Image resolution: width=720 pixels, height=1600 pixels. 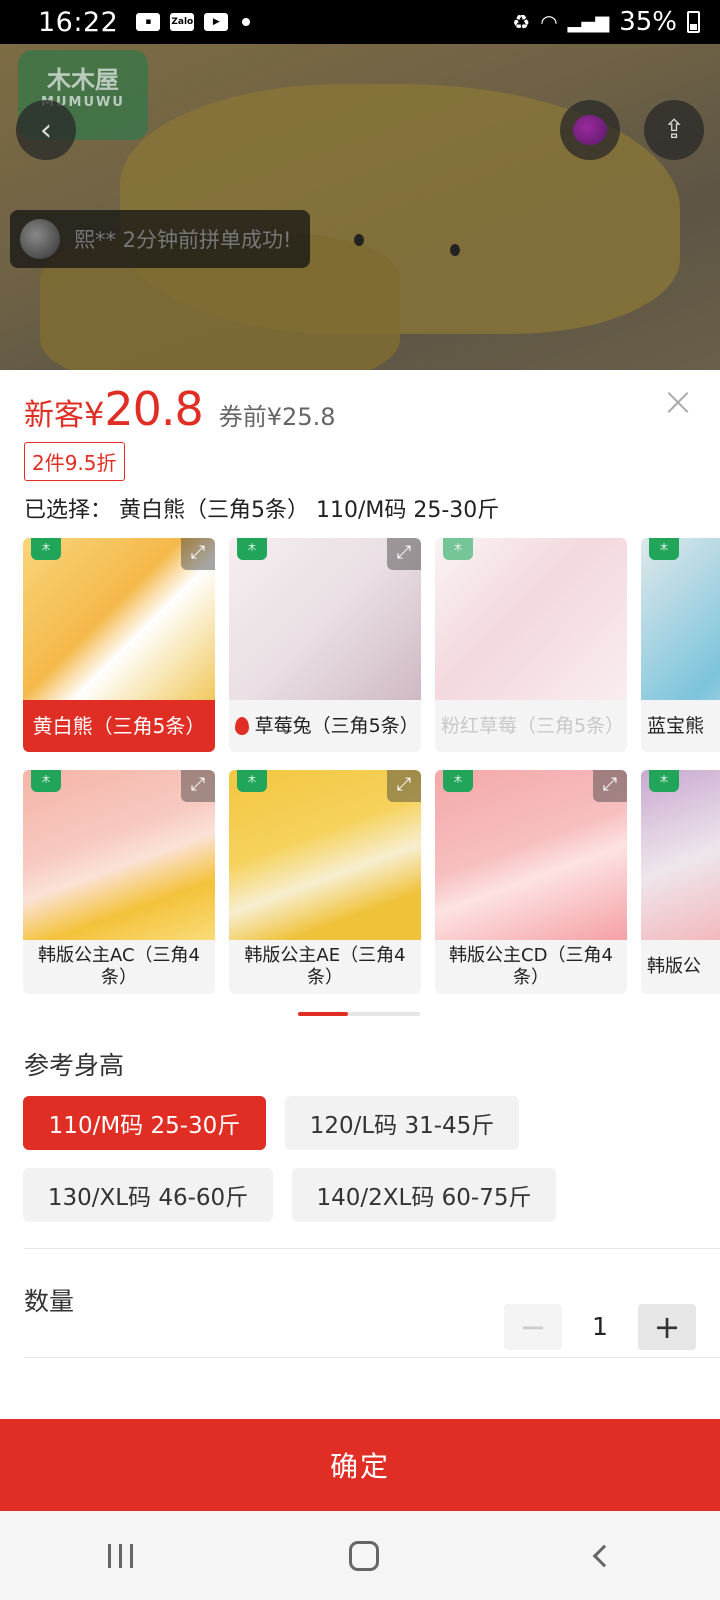 What do you see at coordinates (323, 1014) in the screenshot?
I see `scroll-indicator-thumb` at bounding box center [323, 1014].